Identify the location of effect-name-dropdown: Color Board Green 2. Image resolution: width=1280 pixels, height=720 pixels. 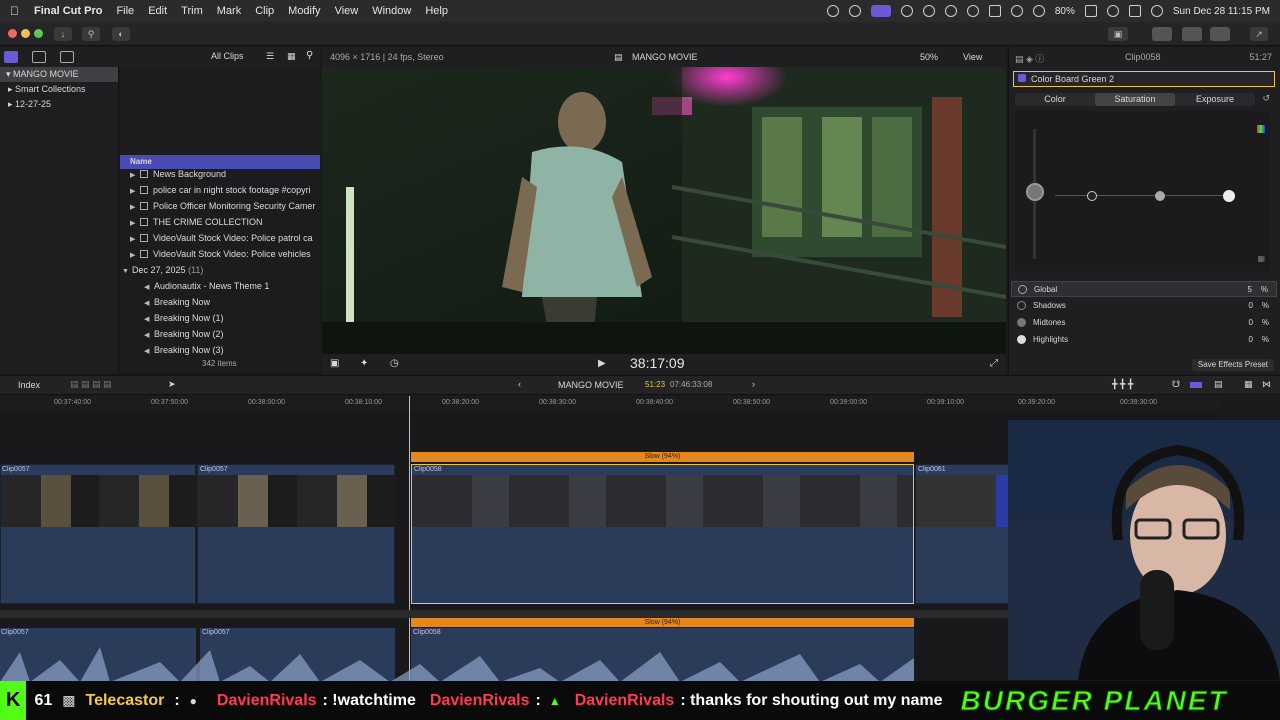
(1072, 79).